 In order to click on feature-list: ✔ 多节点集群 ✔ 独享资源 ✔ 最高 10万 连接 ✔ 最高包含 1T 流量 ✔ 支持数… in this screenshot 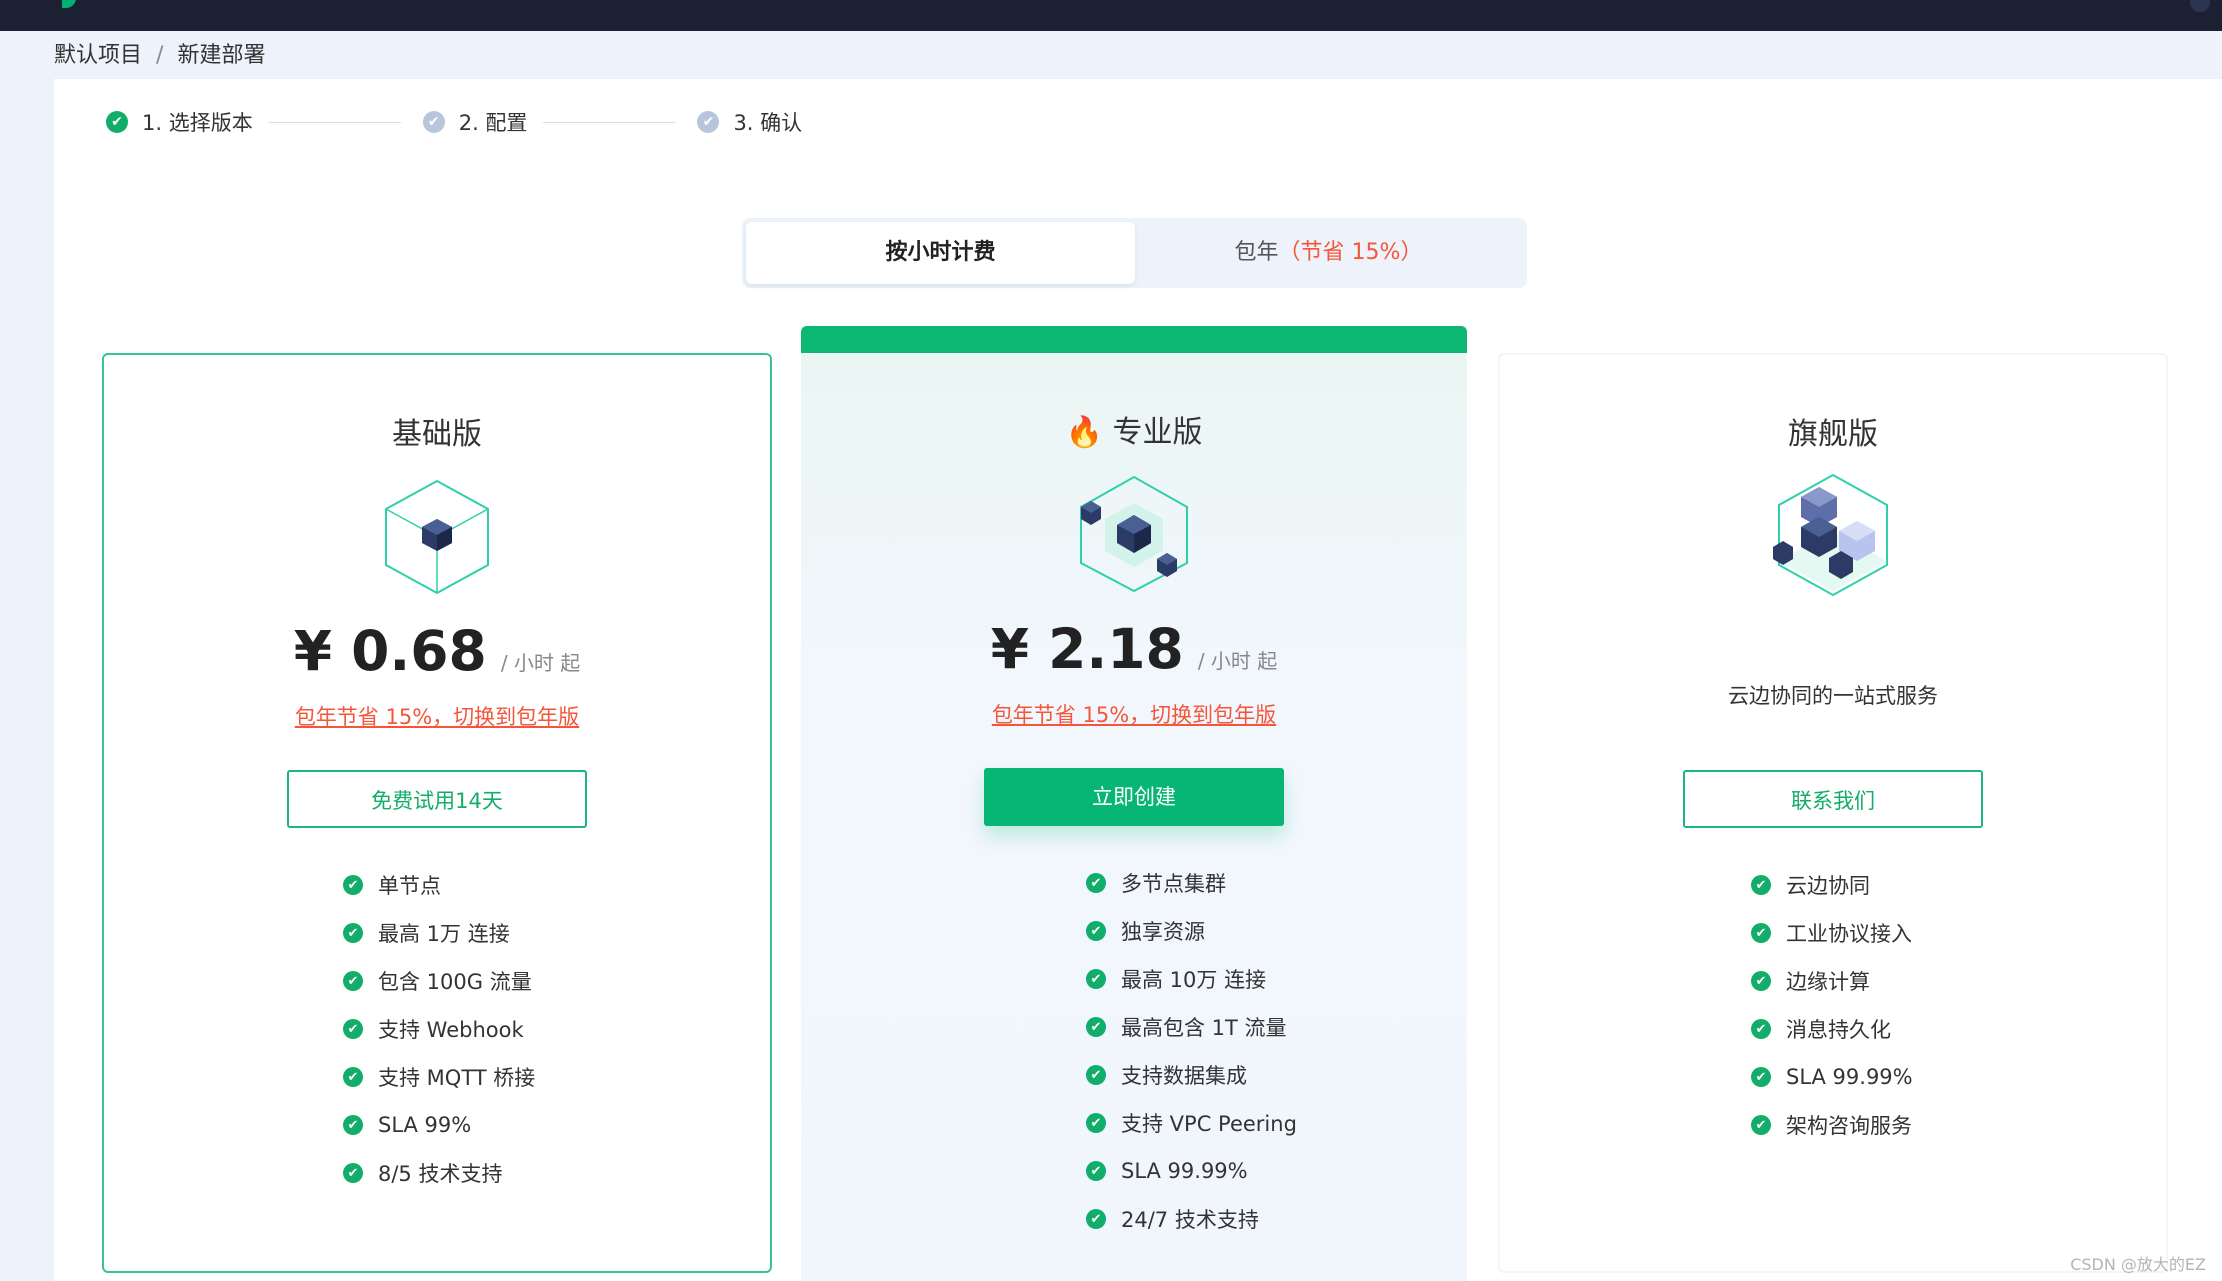, I will do `click(1191, 1051)`.